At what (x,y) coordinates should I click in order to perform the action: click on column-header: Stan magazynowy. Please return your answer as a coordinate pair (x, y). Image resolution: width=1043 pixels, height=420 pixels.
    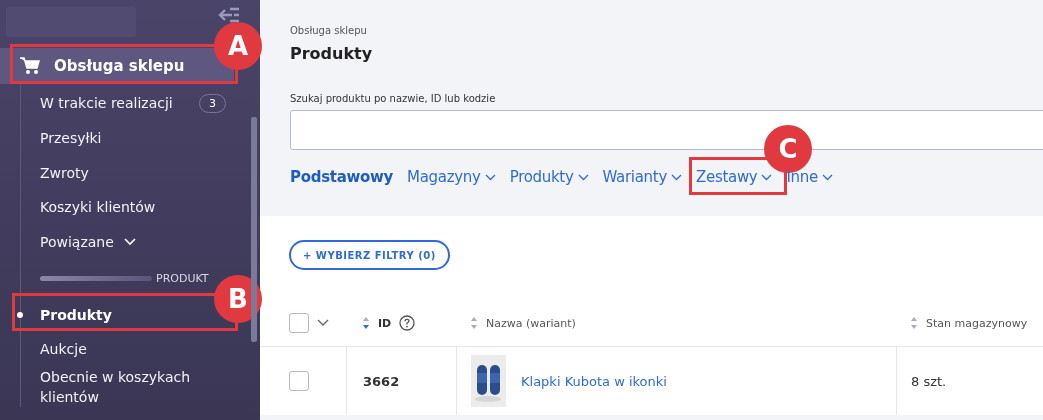
    Looking at the image, I should click on (977, 323).